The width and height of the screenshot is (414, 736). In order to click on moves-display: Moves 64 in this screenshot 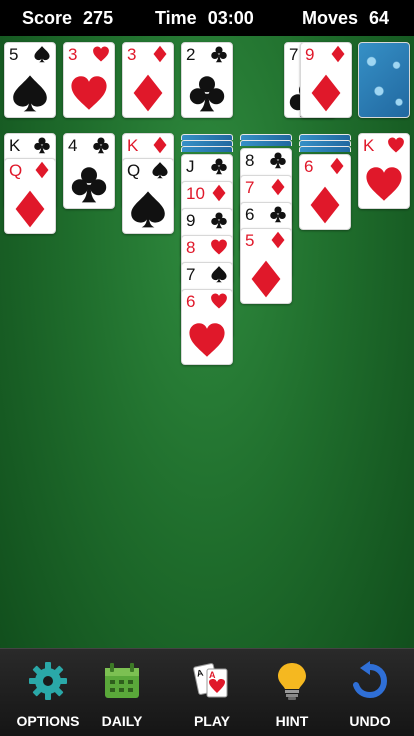, I will do `click(345, 18)`.